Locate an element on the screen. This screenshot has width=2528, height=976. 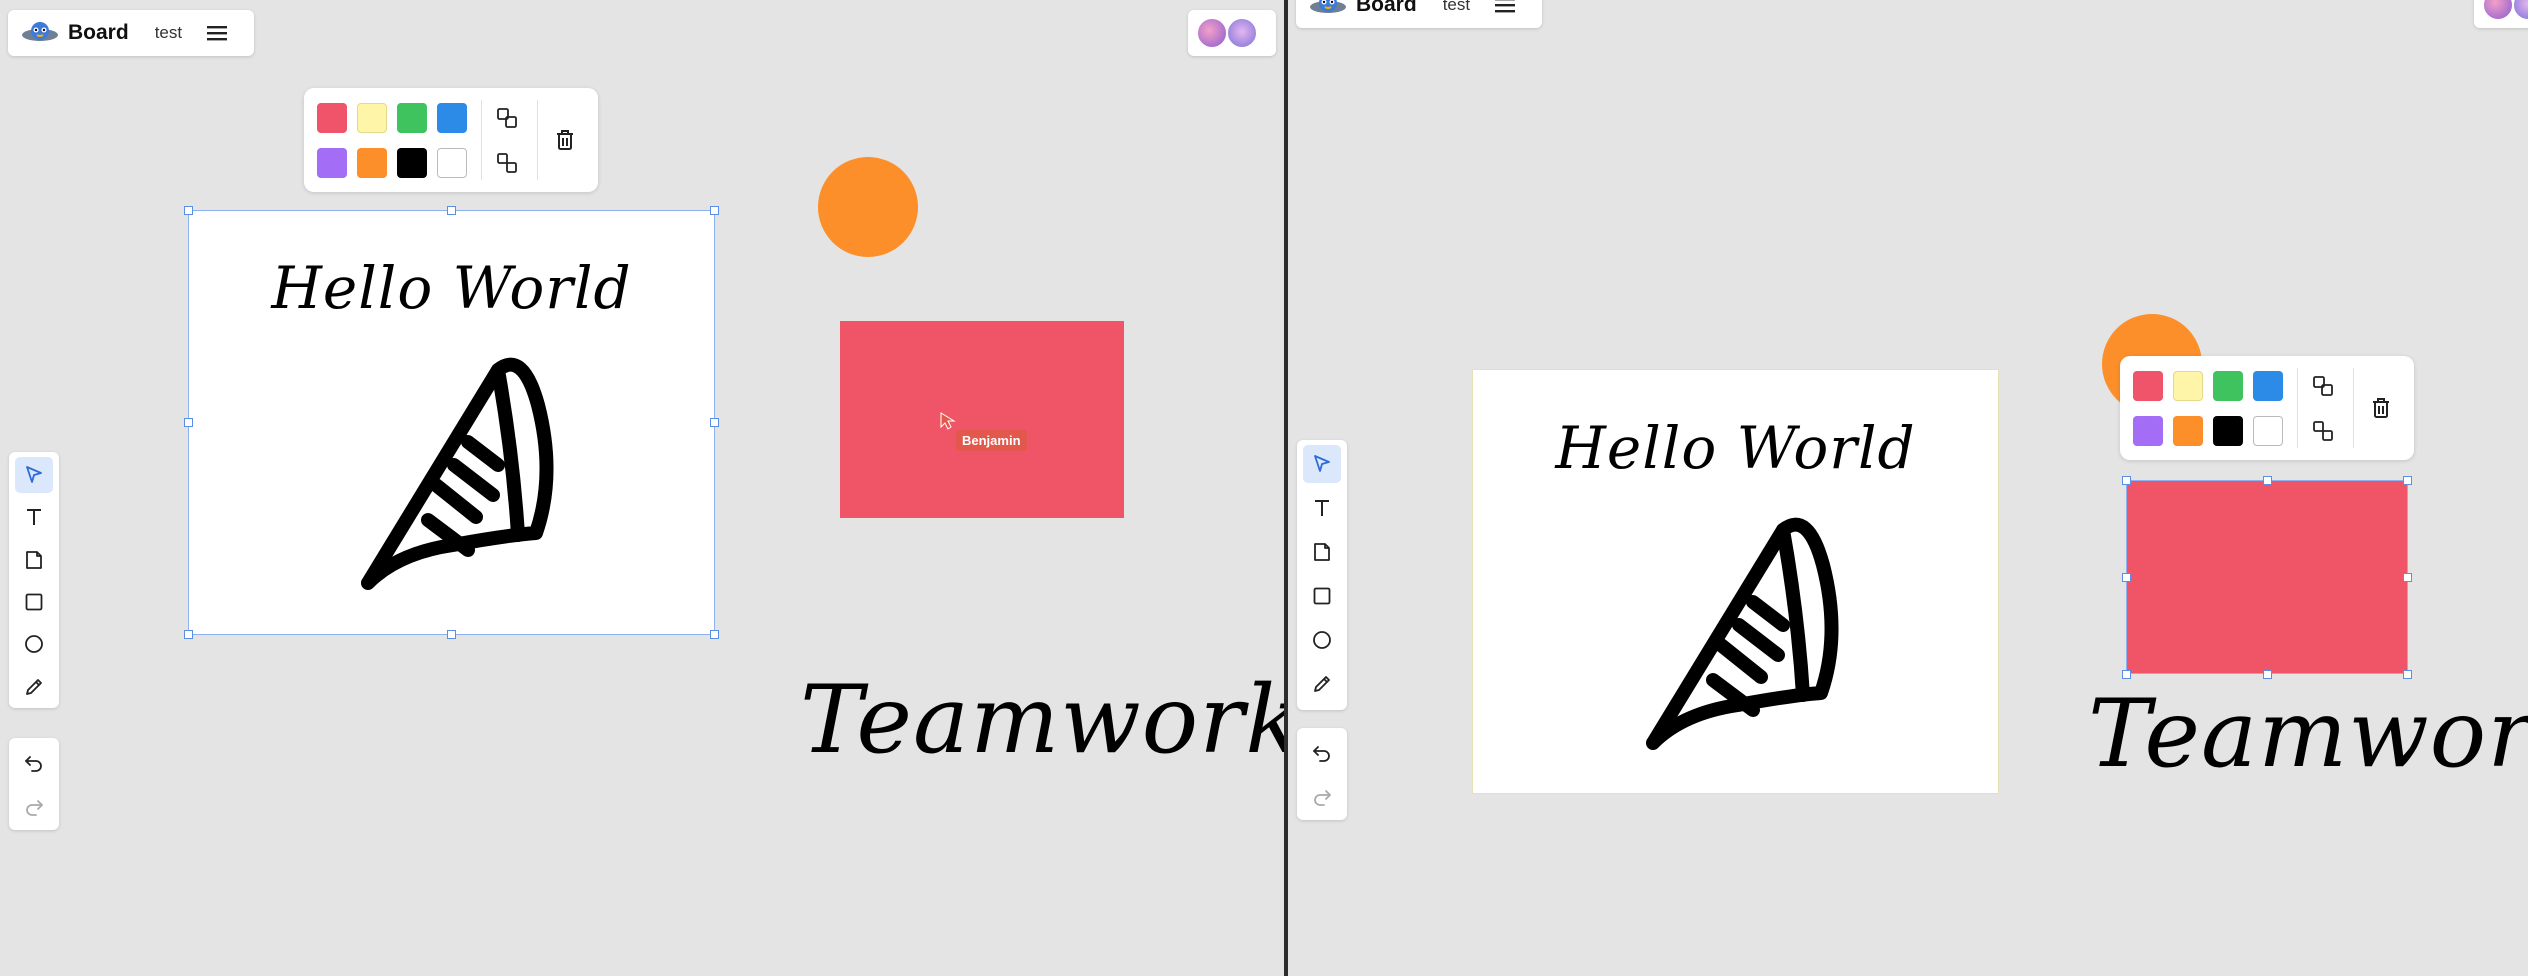
orange-circle-shape is located at coordinates (868, 207).